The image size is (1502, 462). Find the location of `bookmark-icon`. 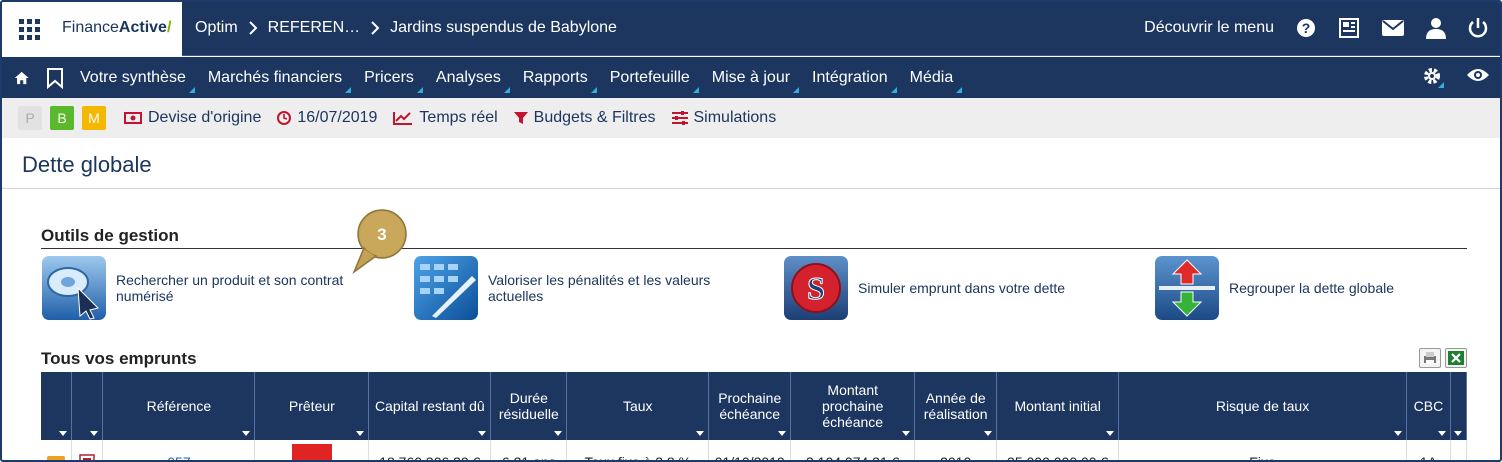

bookmark-icon is located at coordinates (57, 78).